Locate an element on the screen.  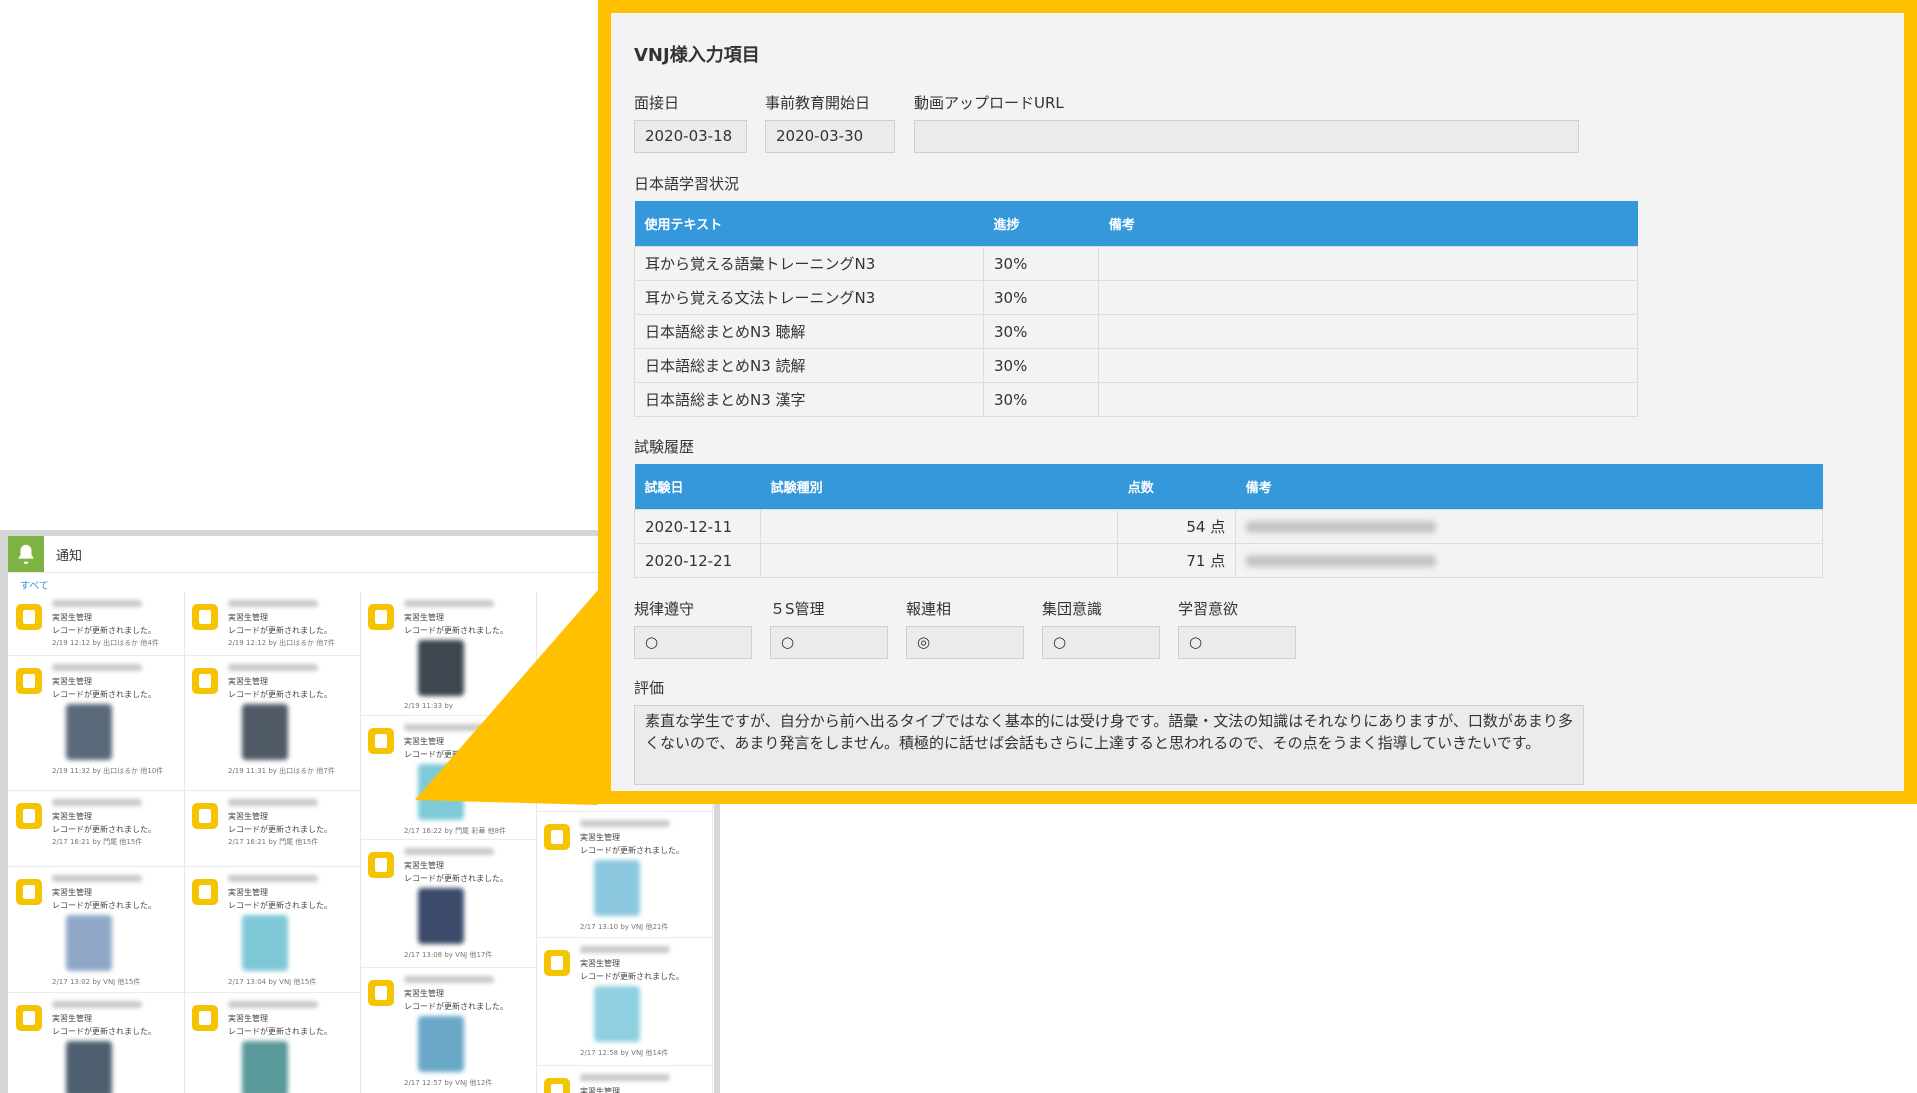
notification-card: 実習生管理 レコードが更新されました。 2/17 13:08 by VNJ 他17件 is located at coordinates (448, 904).